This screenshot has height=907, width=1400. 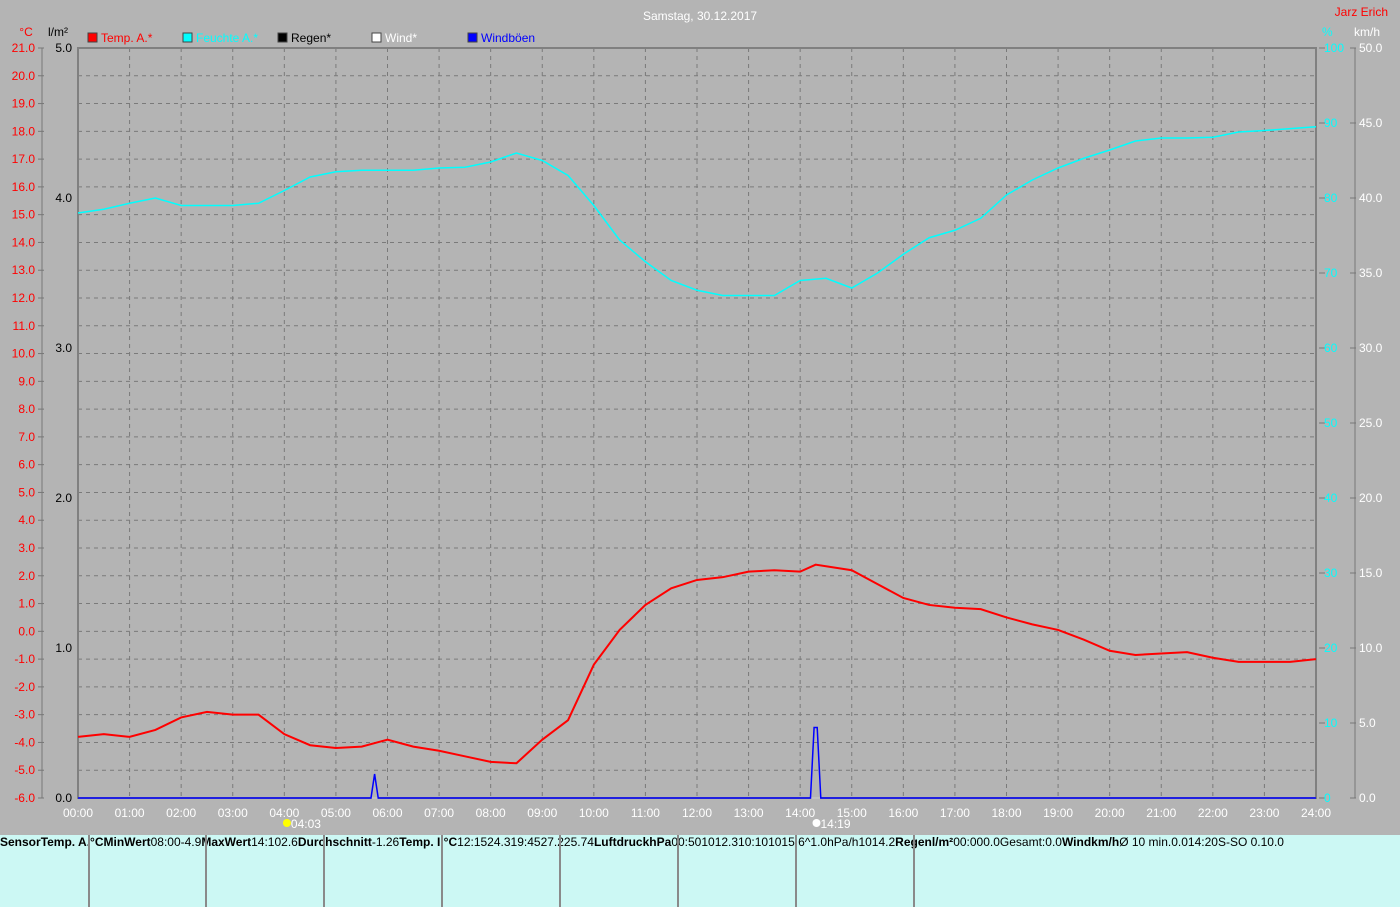 I want to click on temp-tick-label: 7.0, so click(x=26, y=437).